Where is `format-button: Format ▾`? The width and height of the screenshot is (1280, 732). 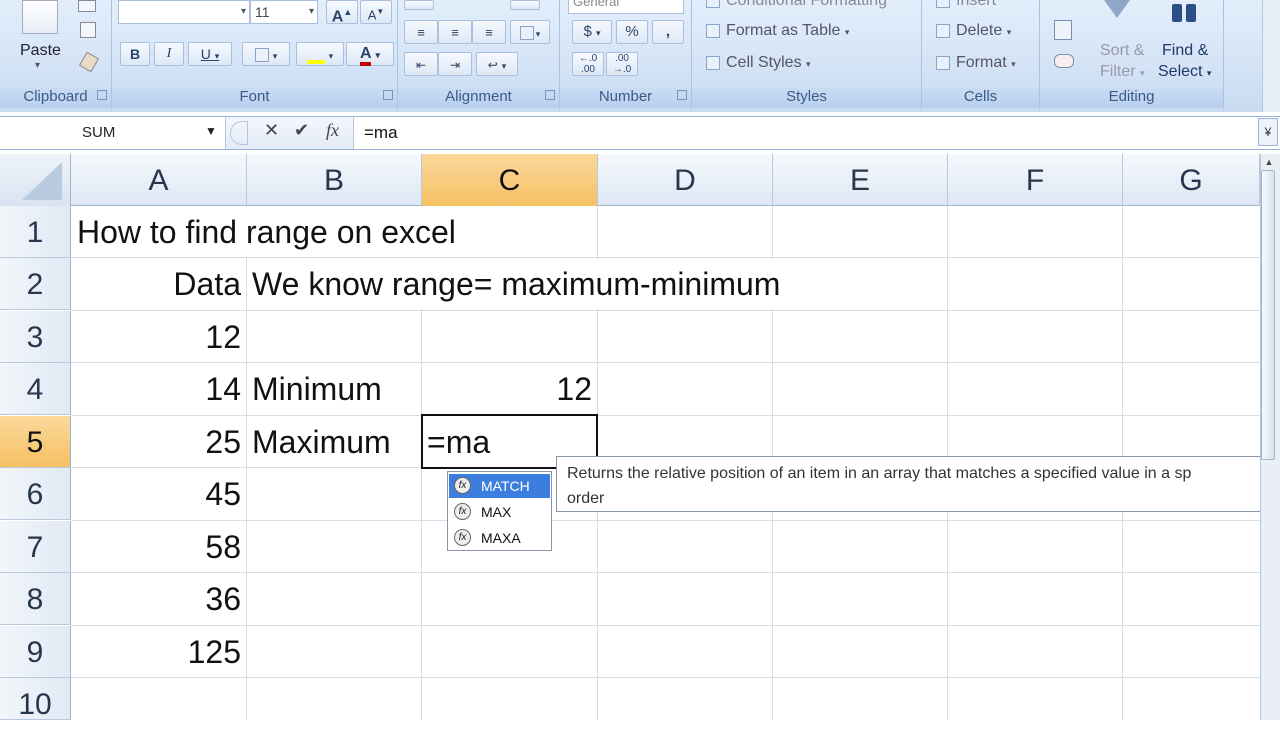 format-button: Format ▾ is located at coordinates (976, 63).